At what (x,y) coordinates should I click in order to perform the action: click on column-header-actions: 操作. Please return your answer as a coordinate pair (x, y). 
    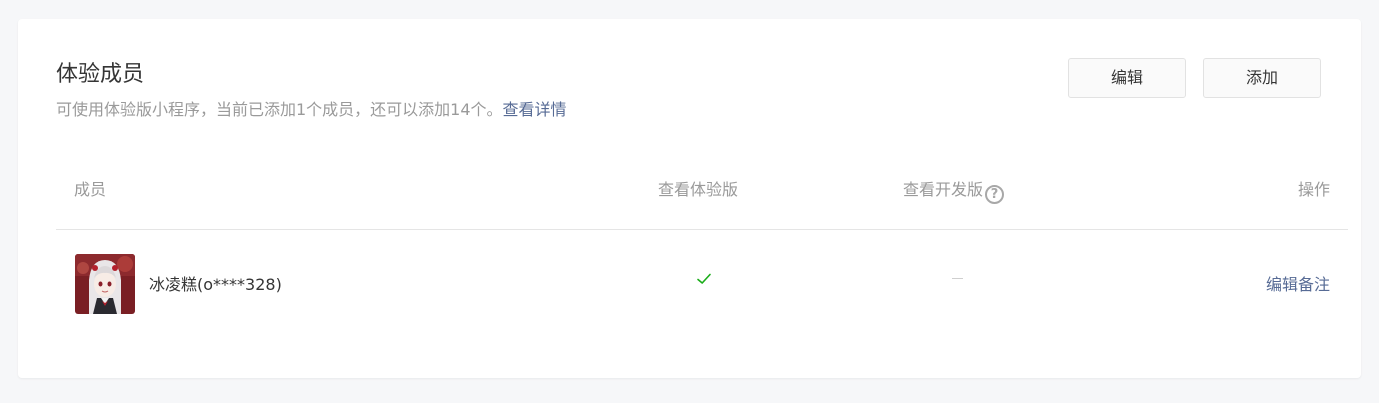
    Looking at the image, I should click on (1313, 189).